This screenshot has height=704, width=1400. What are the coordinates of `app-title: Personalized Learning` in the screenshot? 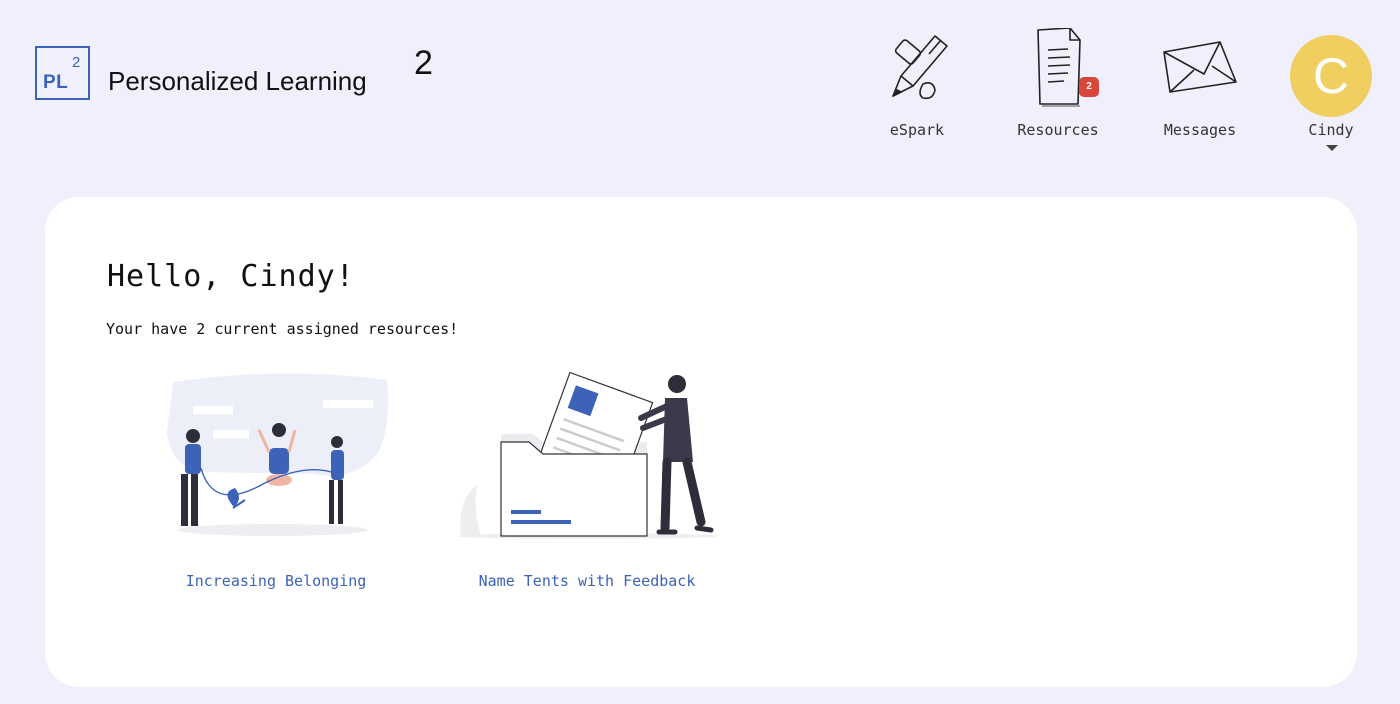 It's located at (237, 81).